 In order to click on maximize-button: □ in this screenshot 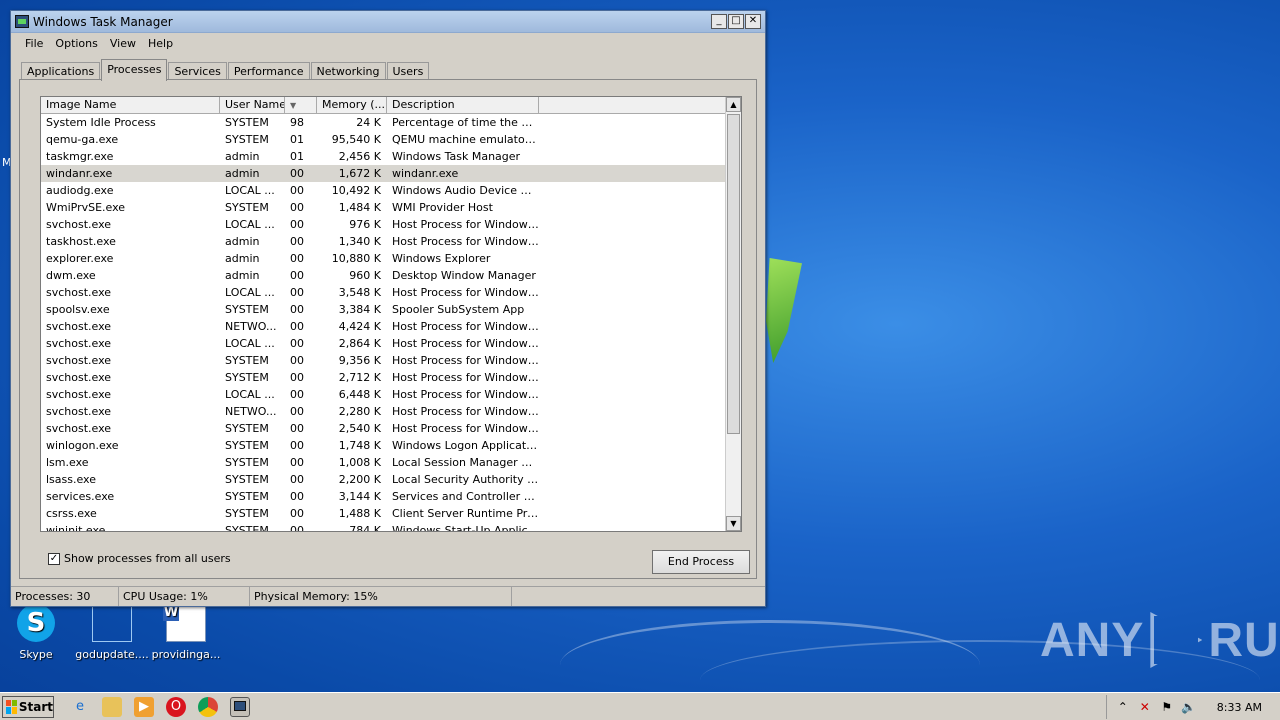, I will do `click(736, 21)`.